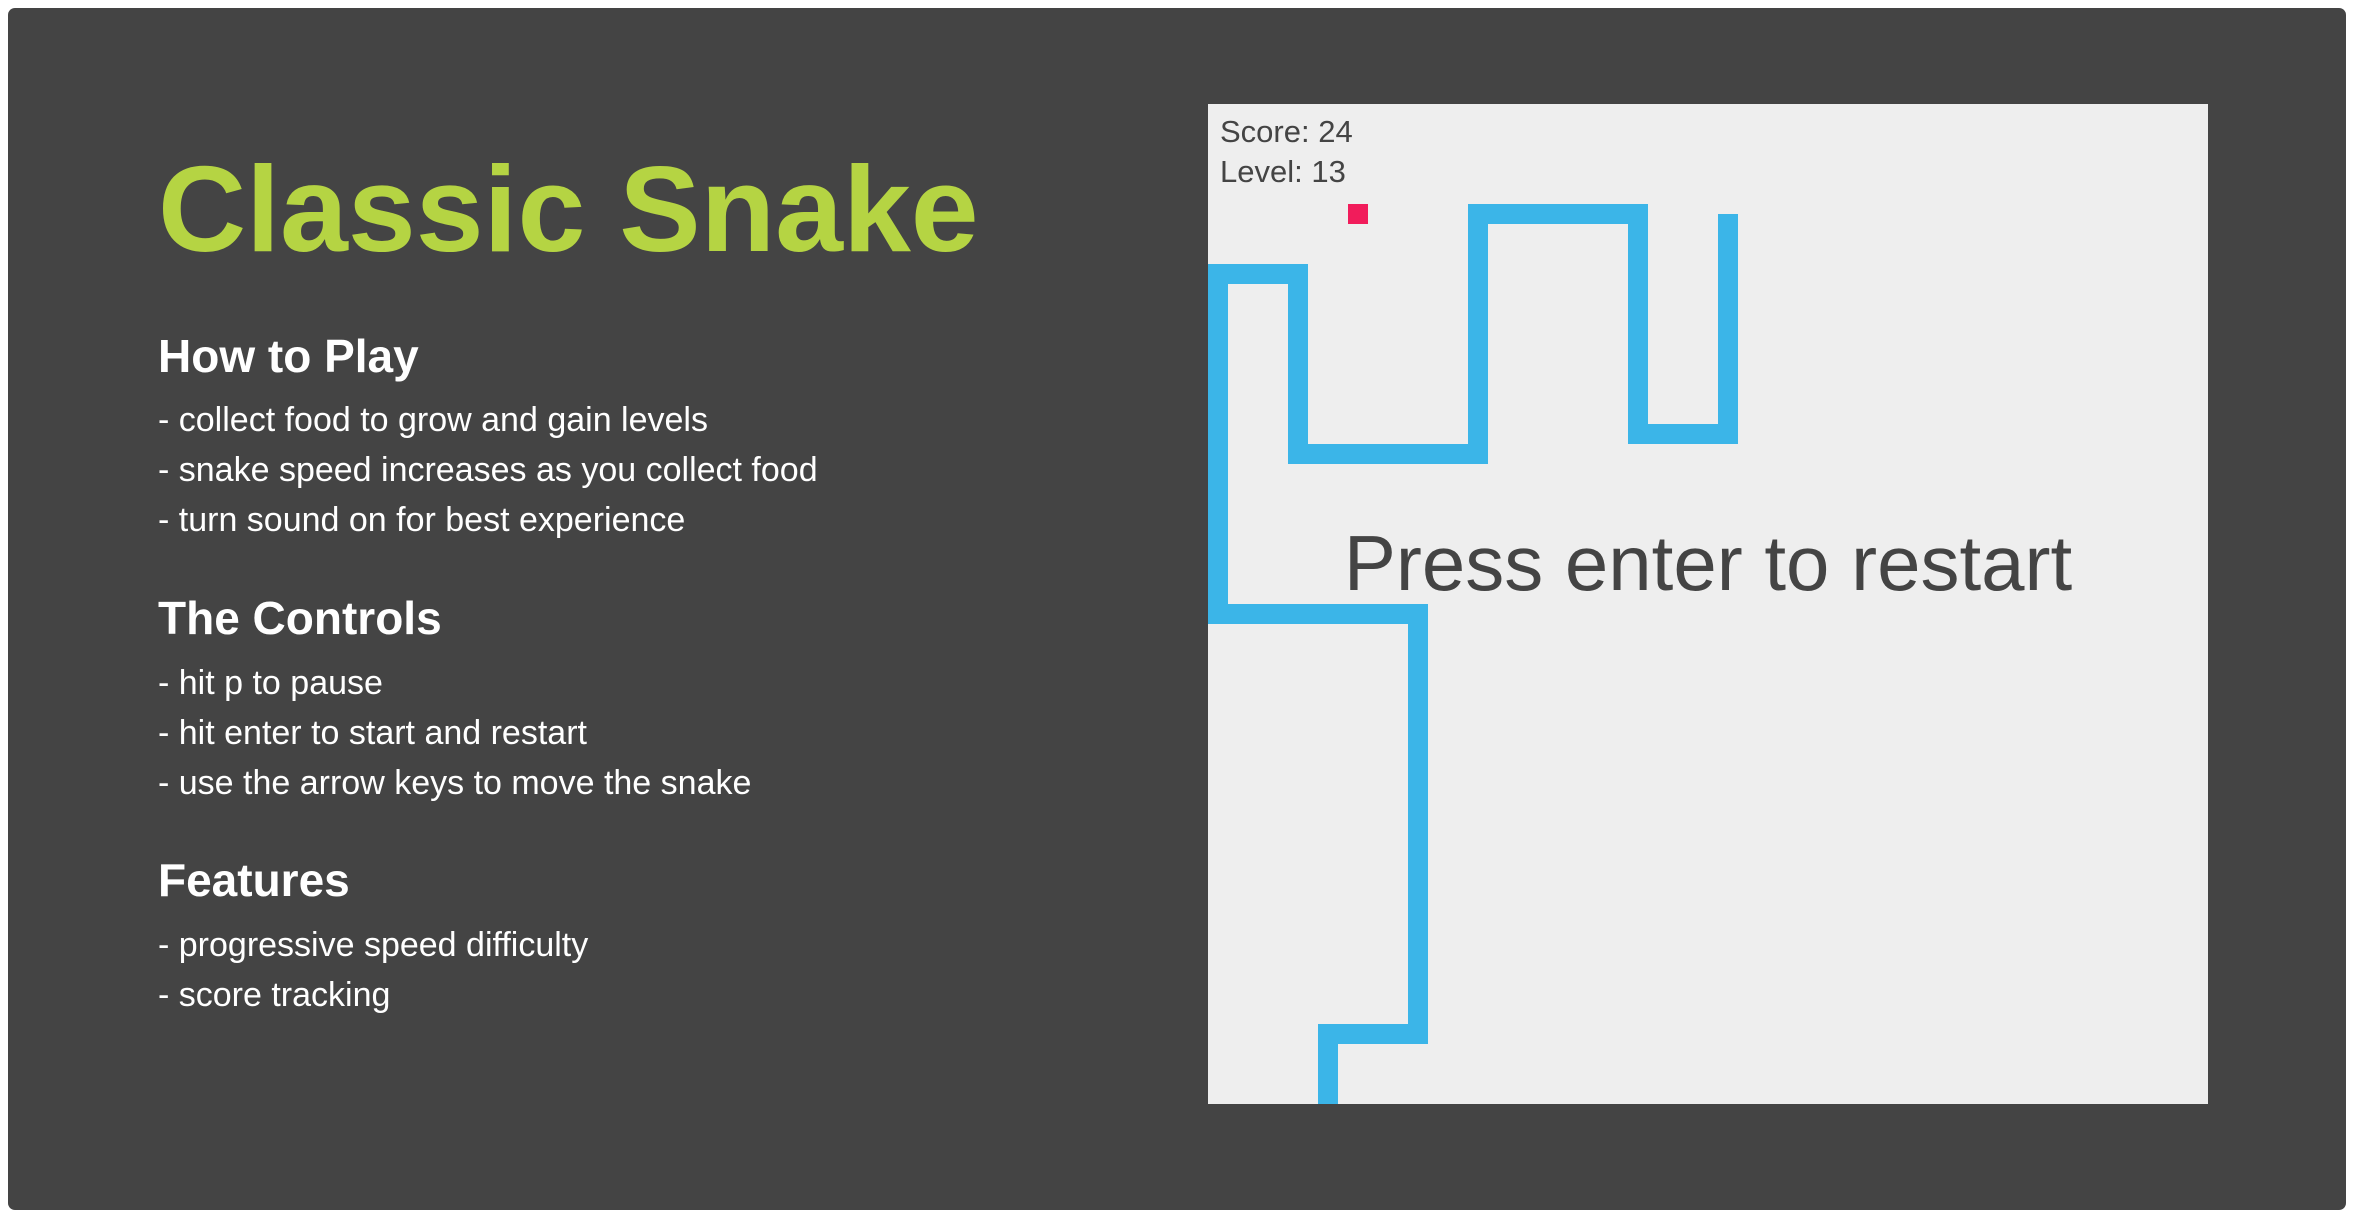  Describe the element at coordinates (254, 880) in the screenshot. I see `features-heading: Features` at that location.